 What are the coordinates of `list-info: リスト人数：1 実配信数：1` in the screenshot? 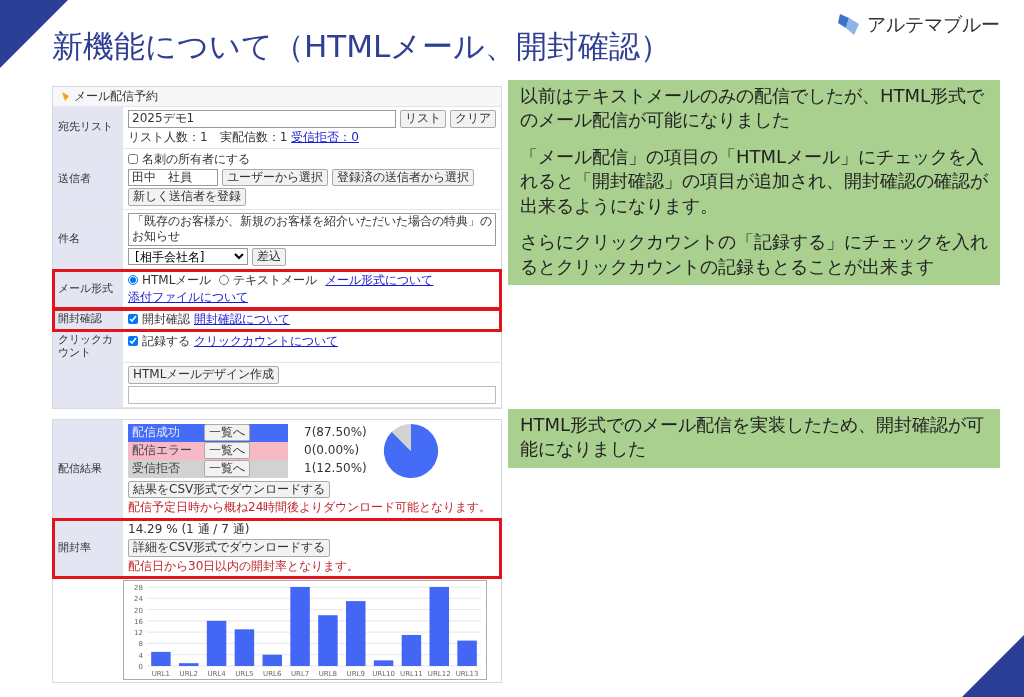 It's located at (208, 137).